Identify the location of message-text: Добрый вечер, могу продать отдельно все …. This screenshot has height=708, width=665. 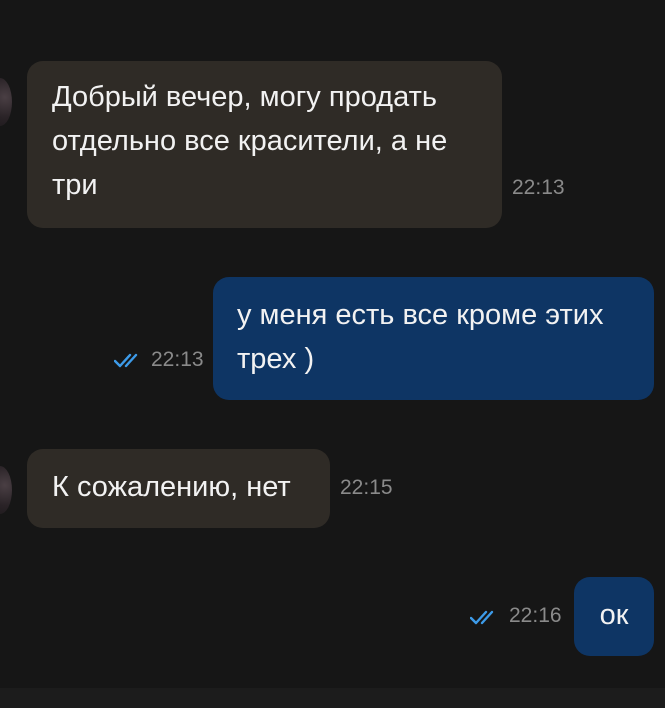
(250, 141).